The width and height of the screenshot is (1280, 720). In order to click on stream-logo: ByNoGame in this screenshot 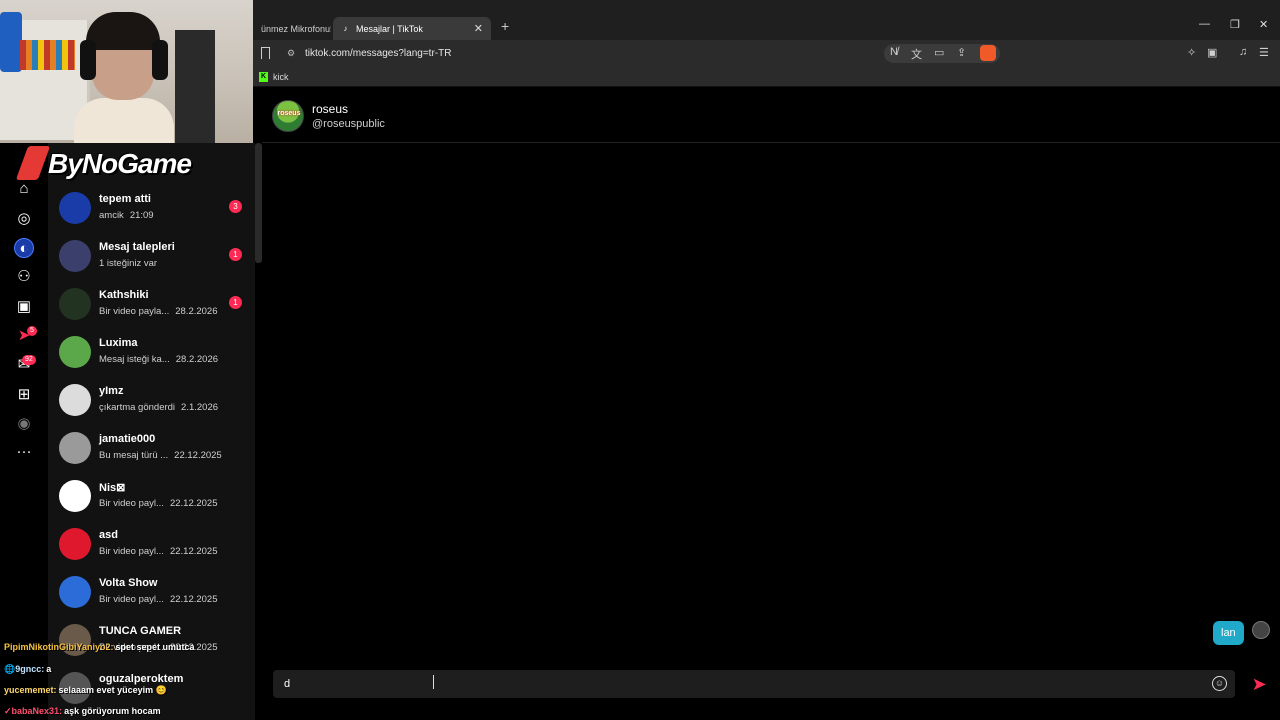, I will do `click(114, 164)`.